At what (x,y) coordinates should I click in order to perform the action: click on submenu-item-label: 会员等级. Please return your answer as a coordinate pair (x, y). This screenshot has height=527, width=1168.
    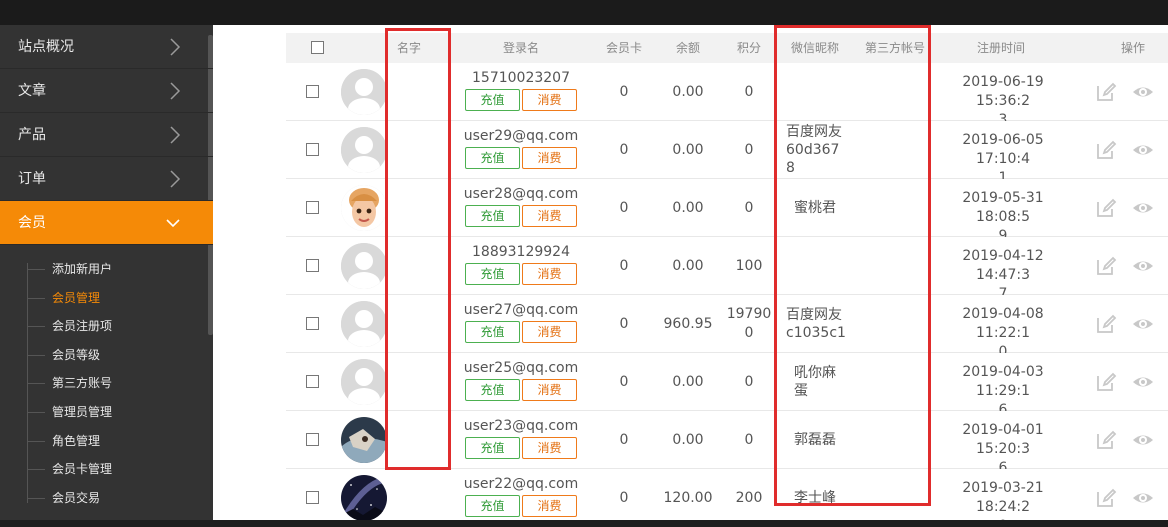
    Looking at the image, I should click on (76, 354).